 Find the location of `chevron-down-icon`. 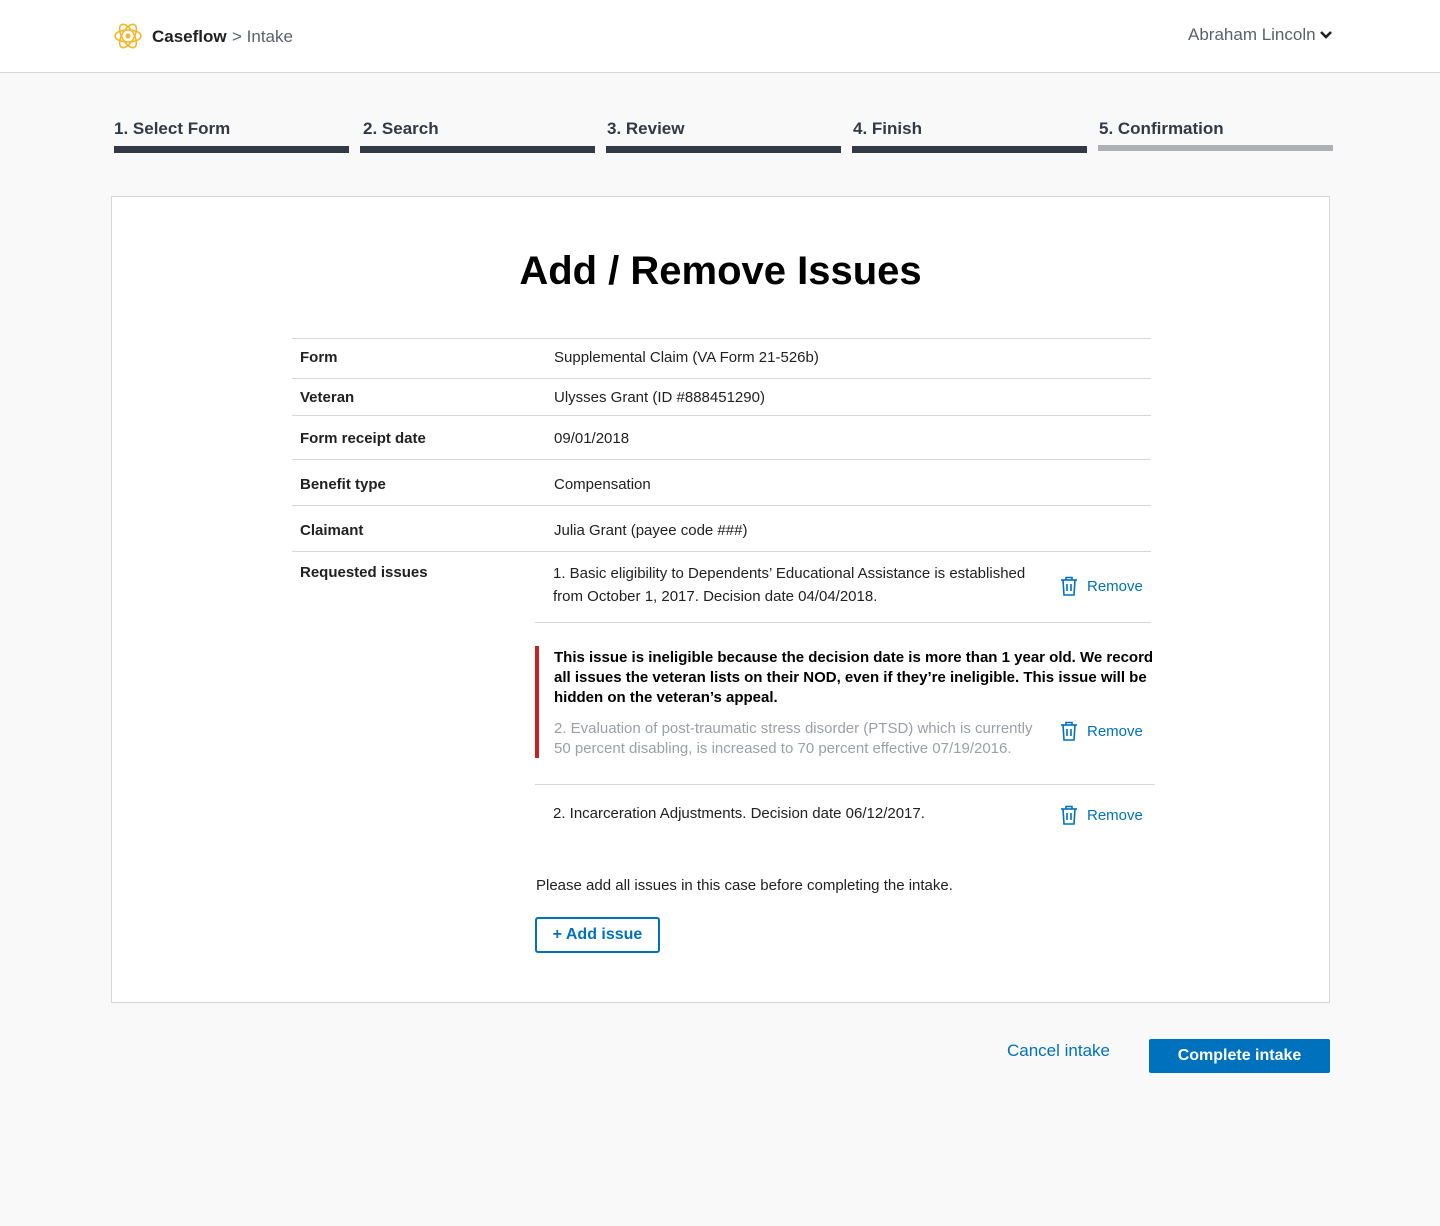

chevron-down-icon is located at coordinates (1326, 35).